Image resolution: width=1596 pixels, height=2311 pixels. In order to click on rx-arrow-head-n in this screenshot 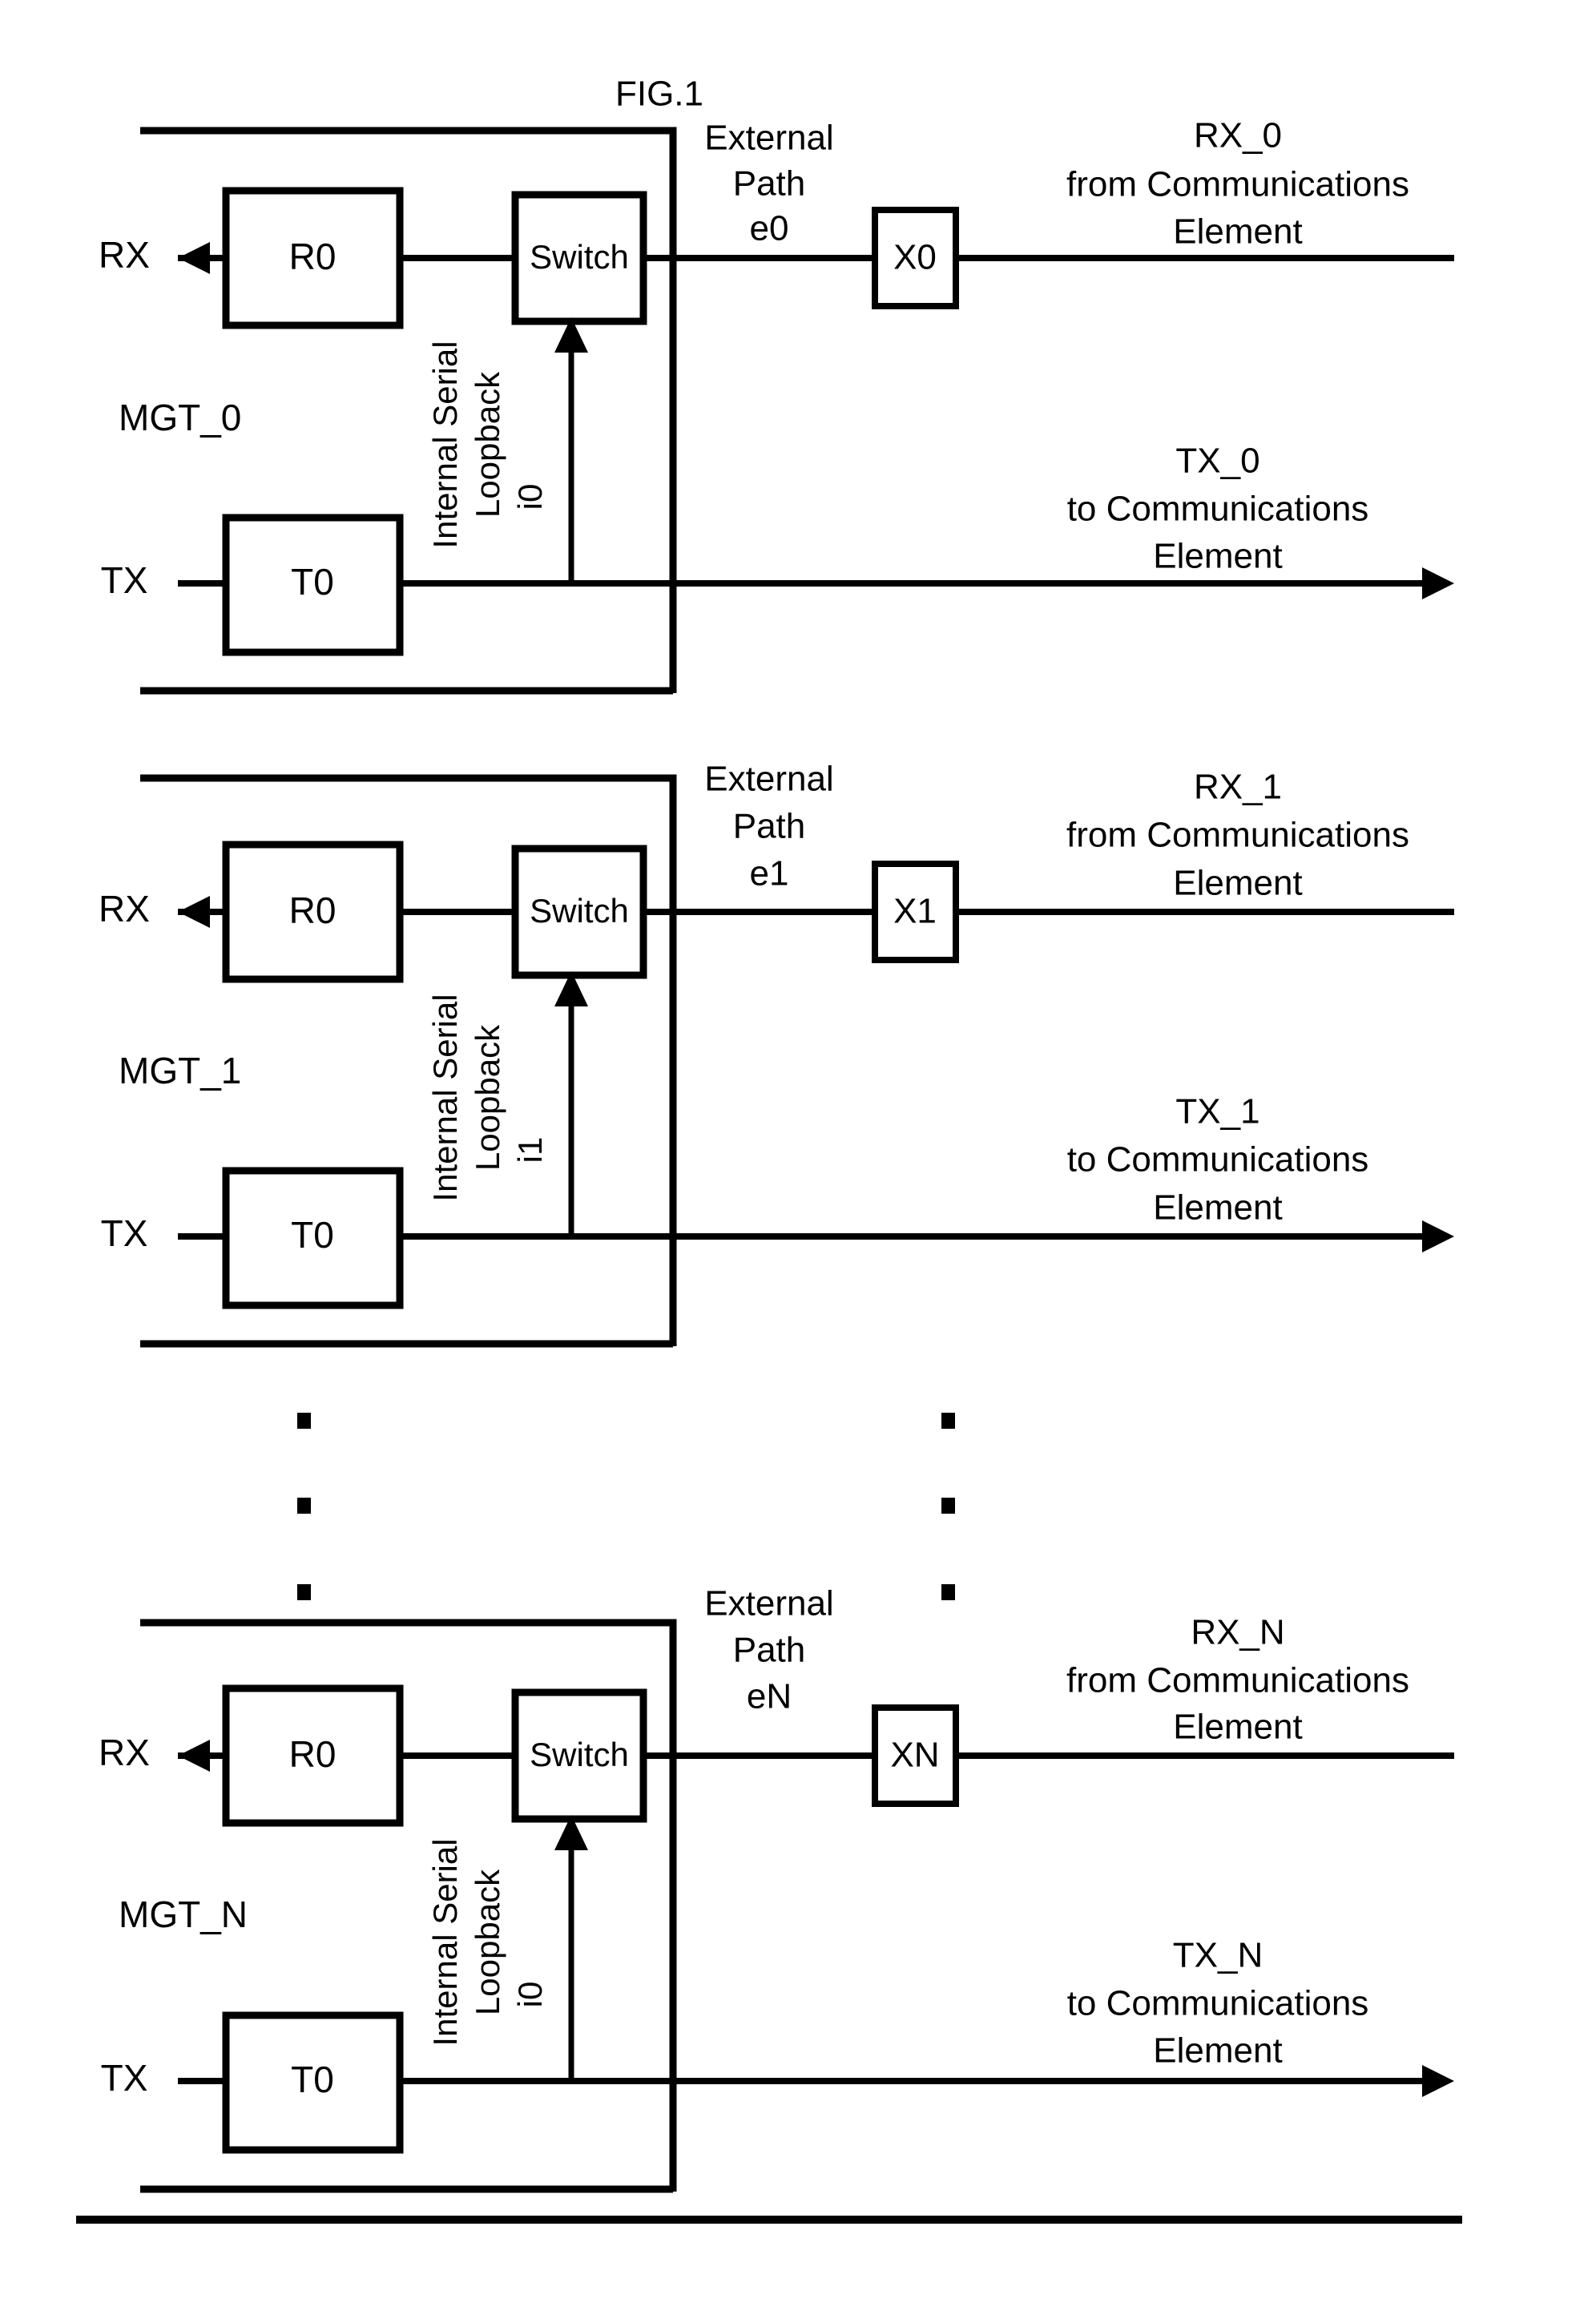, I will do `click(194, 1756)`.